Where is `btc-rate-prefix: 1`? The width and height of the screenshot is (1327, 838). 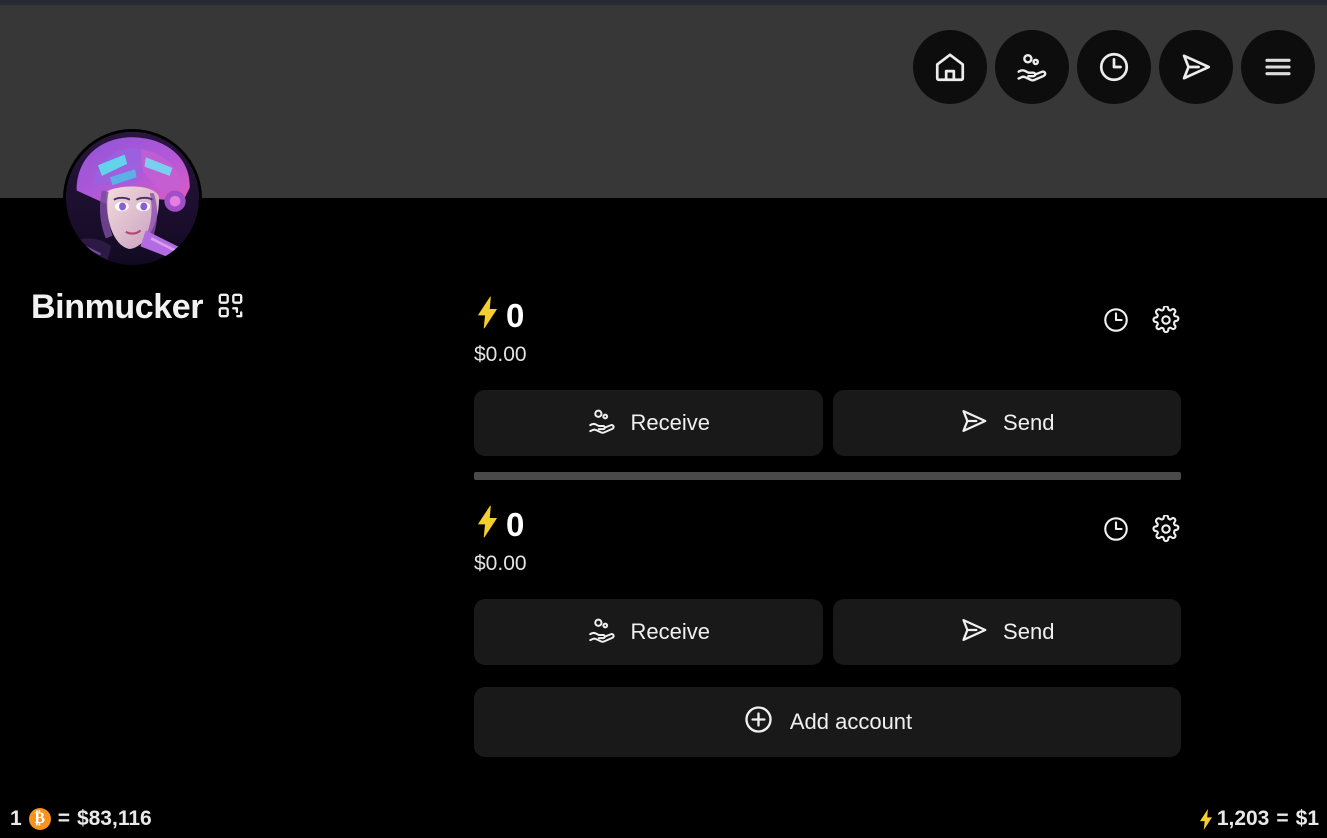
btc-rate-prefix: 1 is located at coordinates (16, 818).